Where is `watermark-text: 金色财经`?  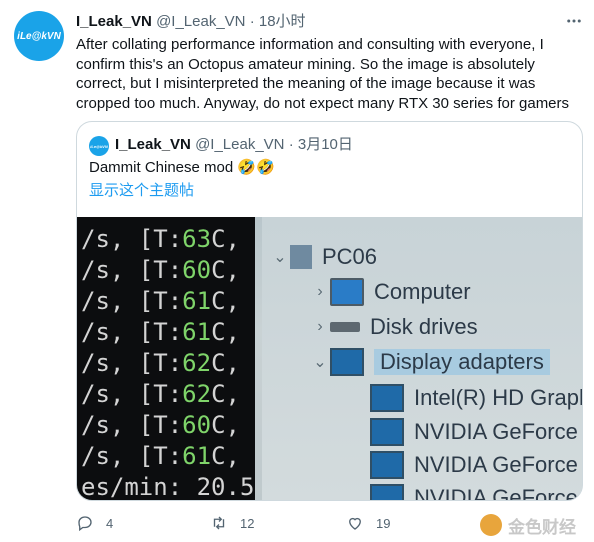 watermark-text: 金色财经 is located at coordinates (542, 527).